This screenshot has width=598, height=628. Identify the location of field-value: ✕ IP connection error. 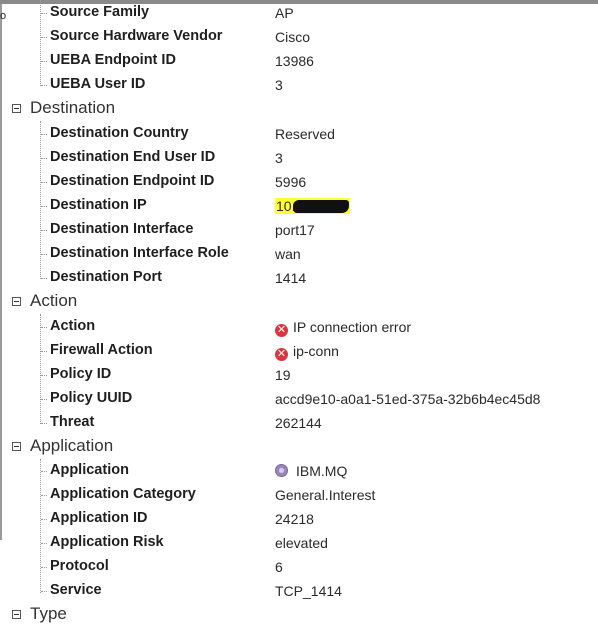
(343, 328).